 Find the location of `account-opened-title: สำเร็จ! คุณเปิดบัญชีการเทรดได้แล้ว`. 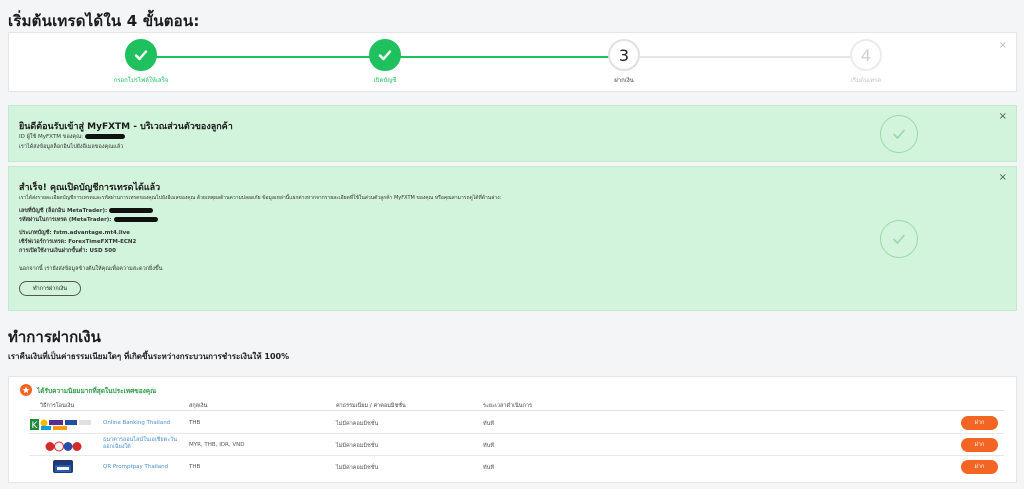

account-opened-title: สำเร็จ! คุณเปิดบัญชีการเทรดได้แล้ว is located at coordinates (90, 188).